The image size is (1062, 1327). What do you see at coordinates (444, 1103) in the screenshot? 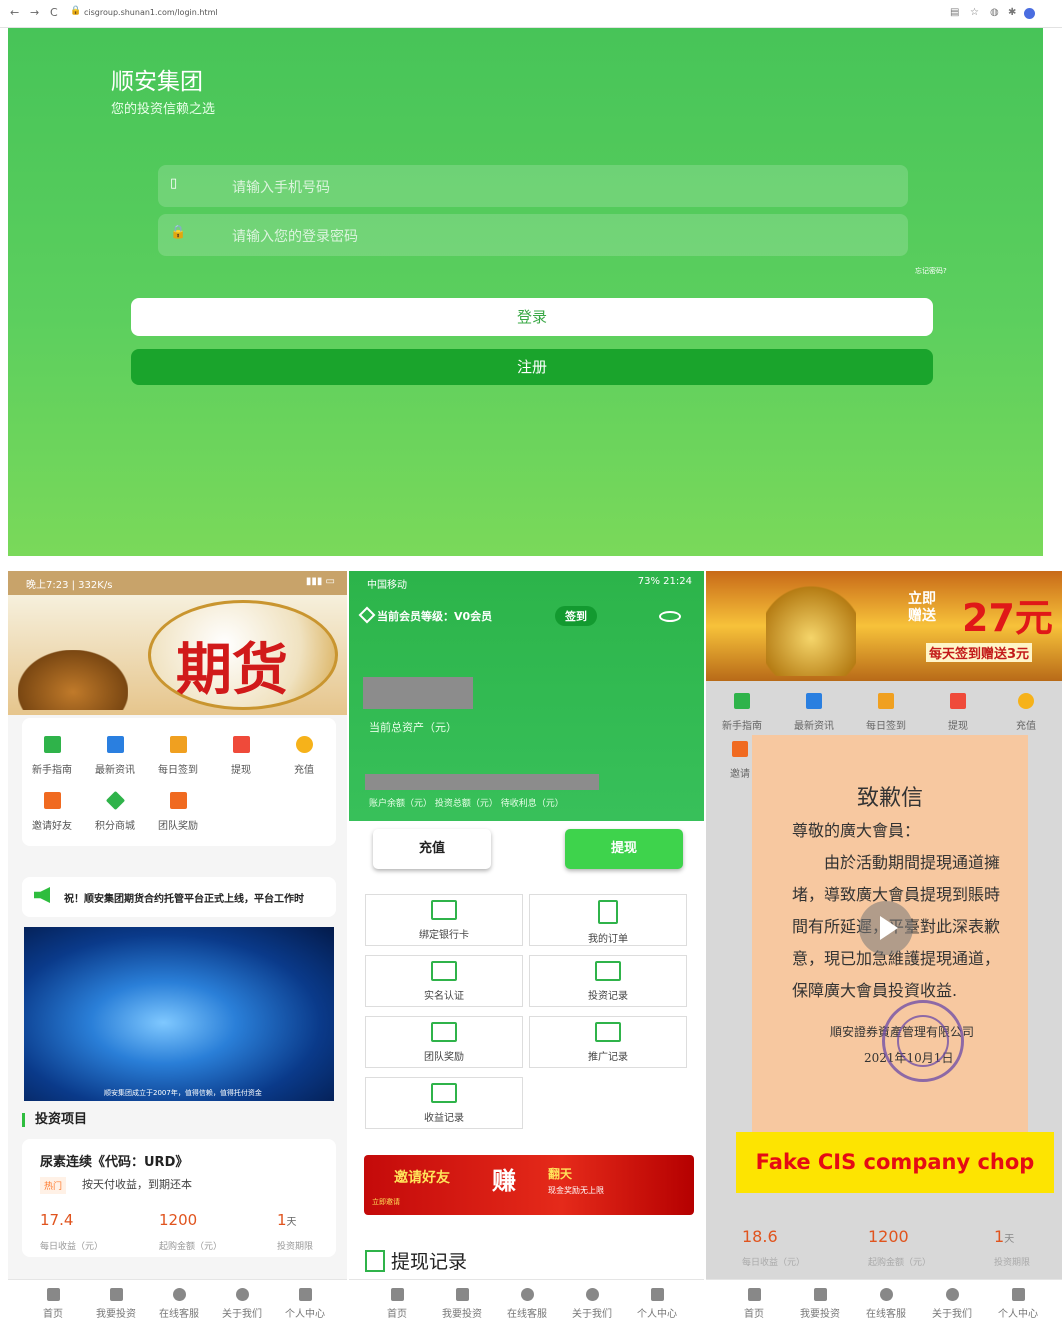
I see `menu-income-records: 收益记录` at bounding box center [444, 1103].